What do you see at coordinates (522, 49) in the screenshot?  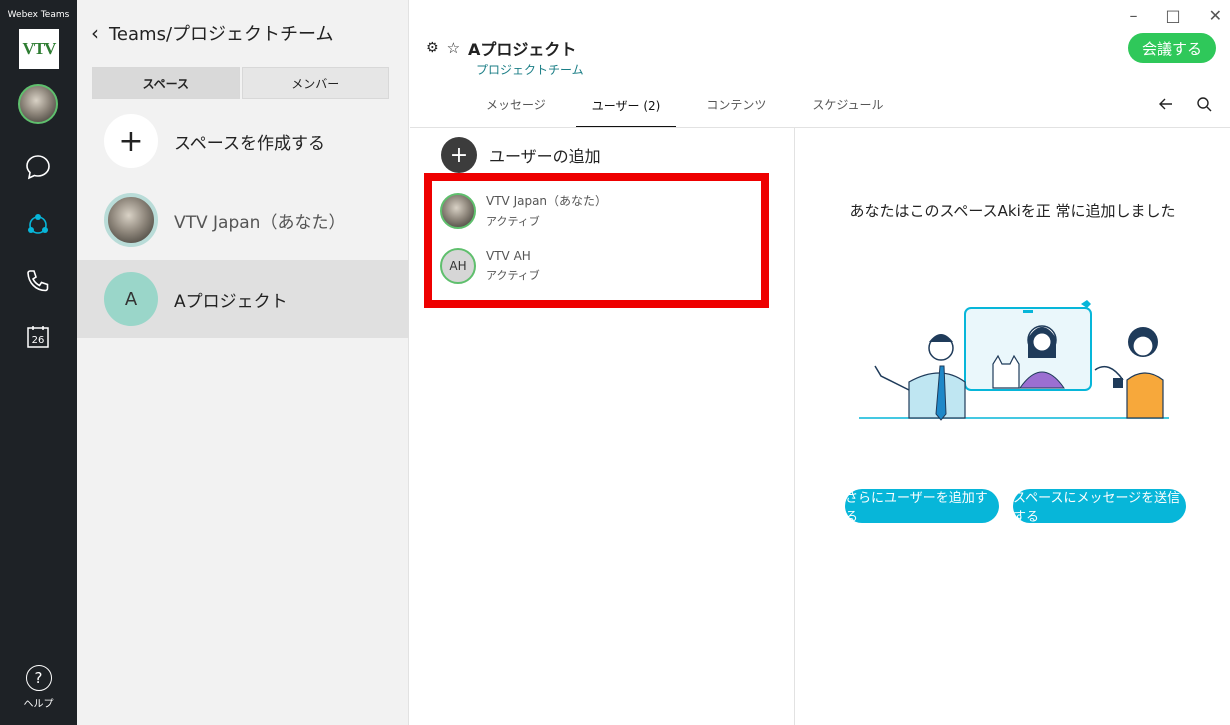 I see `space-title: Aプロジェクト` at bounding box center [522, 49].